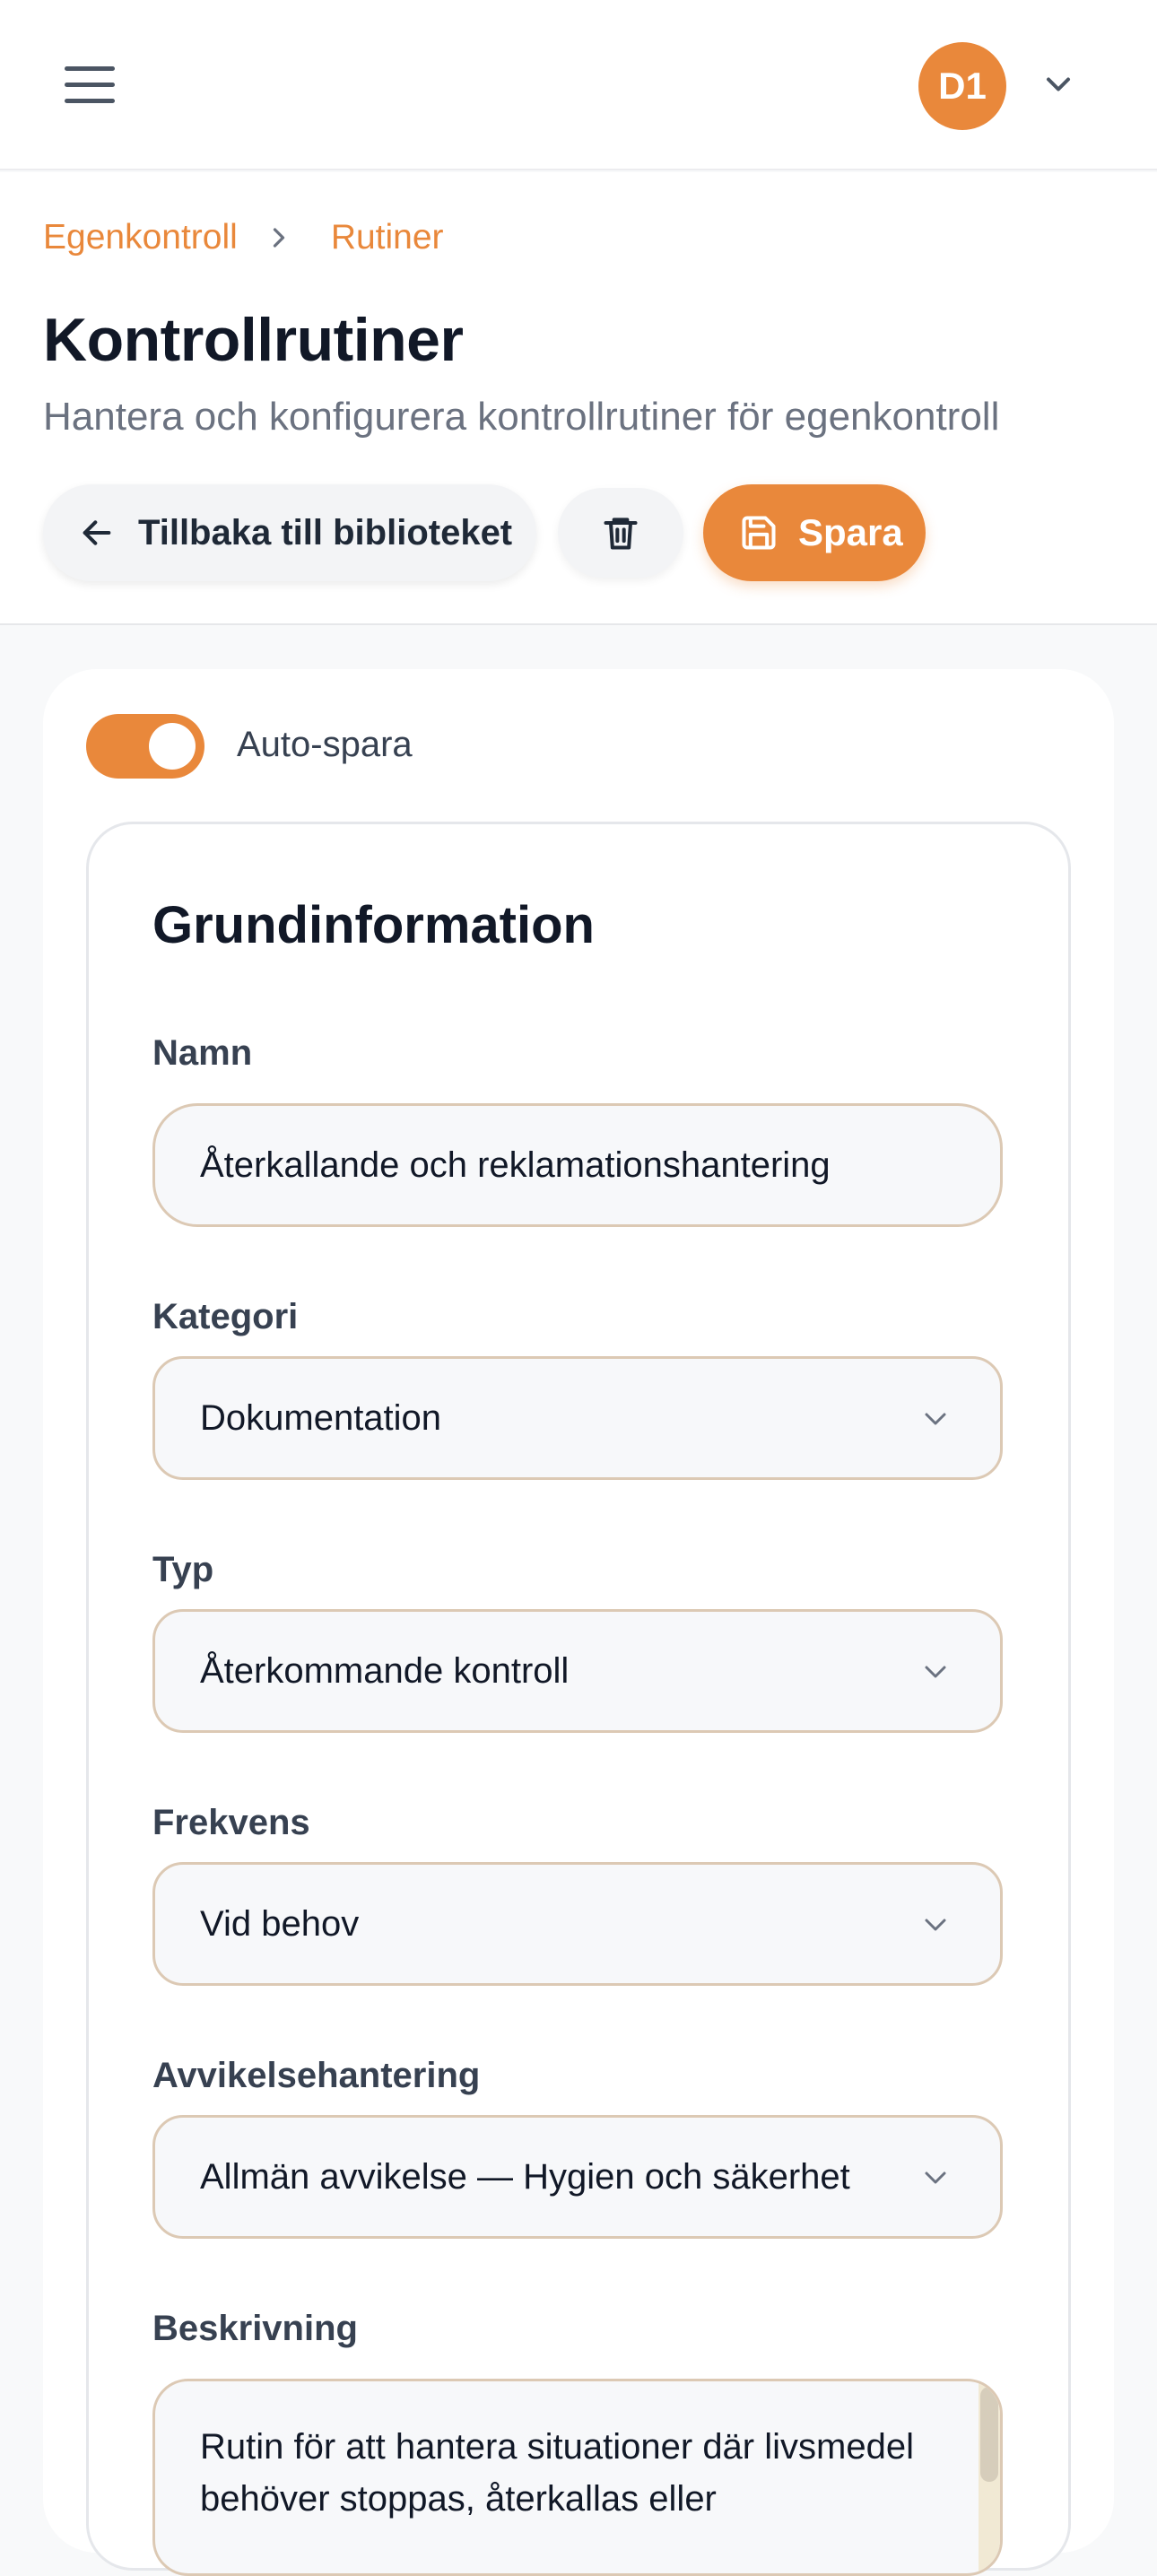 The image size is (1157, 2576). Describe the element at coordinates (316, 2075) in the screenshot. I see `deviation-label: Avvikelsehantering` at that location.